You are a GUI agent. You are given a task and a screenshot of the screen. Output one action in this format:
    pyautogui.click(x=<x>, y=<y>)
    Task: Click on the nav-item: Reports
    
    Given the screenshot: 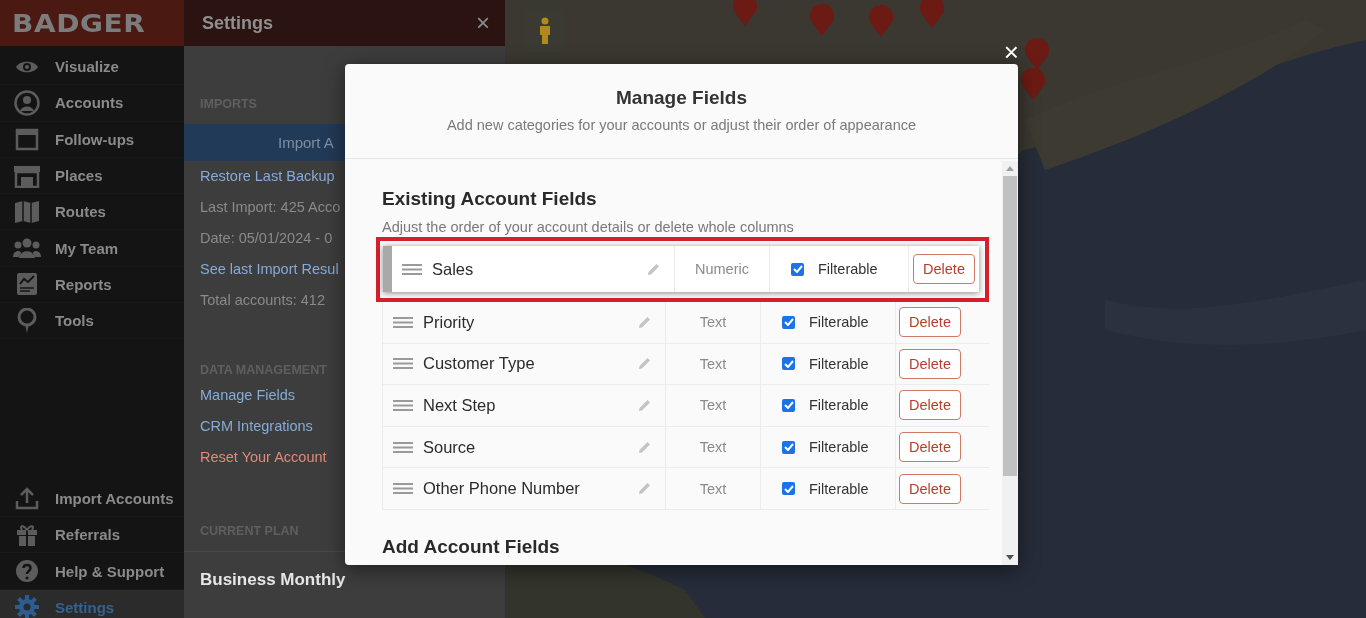 What is the action you would take?
    pyautogui.click(x=92, y=285)
    